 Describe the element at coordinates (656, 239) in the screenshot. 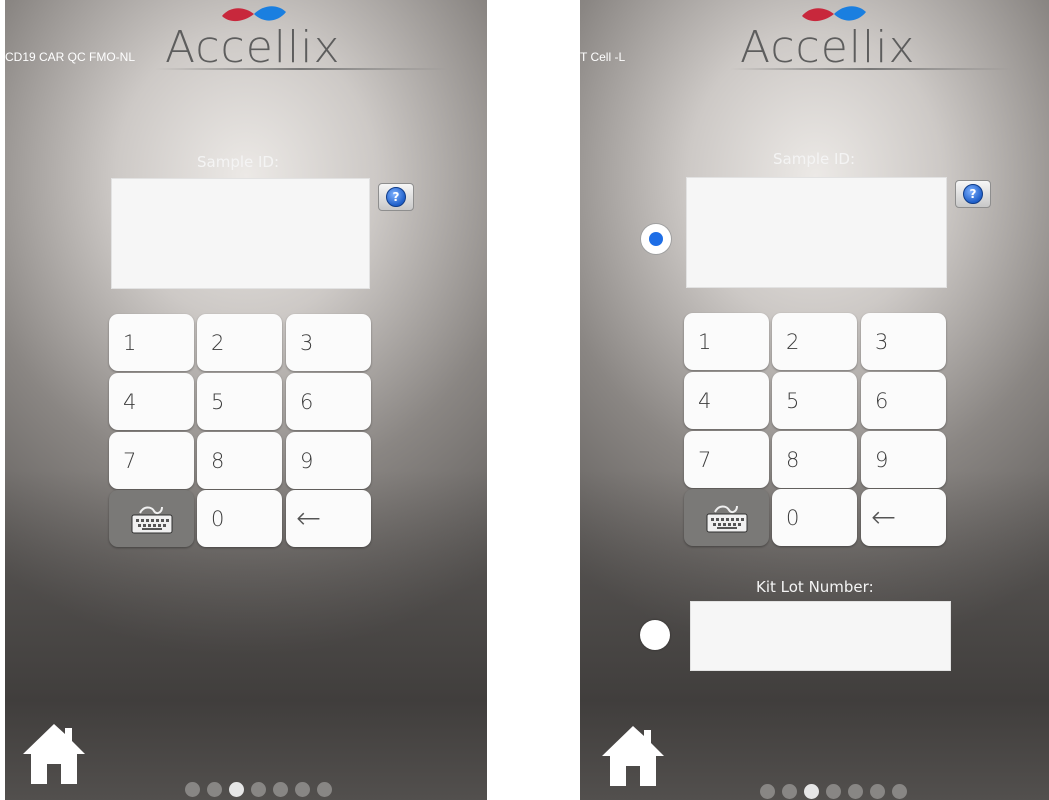

I see `sample-id-radio` at that location.